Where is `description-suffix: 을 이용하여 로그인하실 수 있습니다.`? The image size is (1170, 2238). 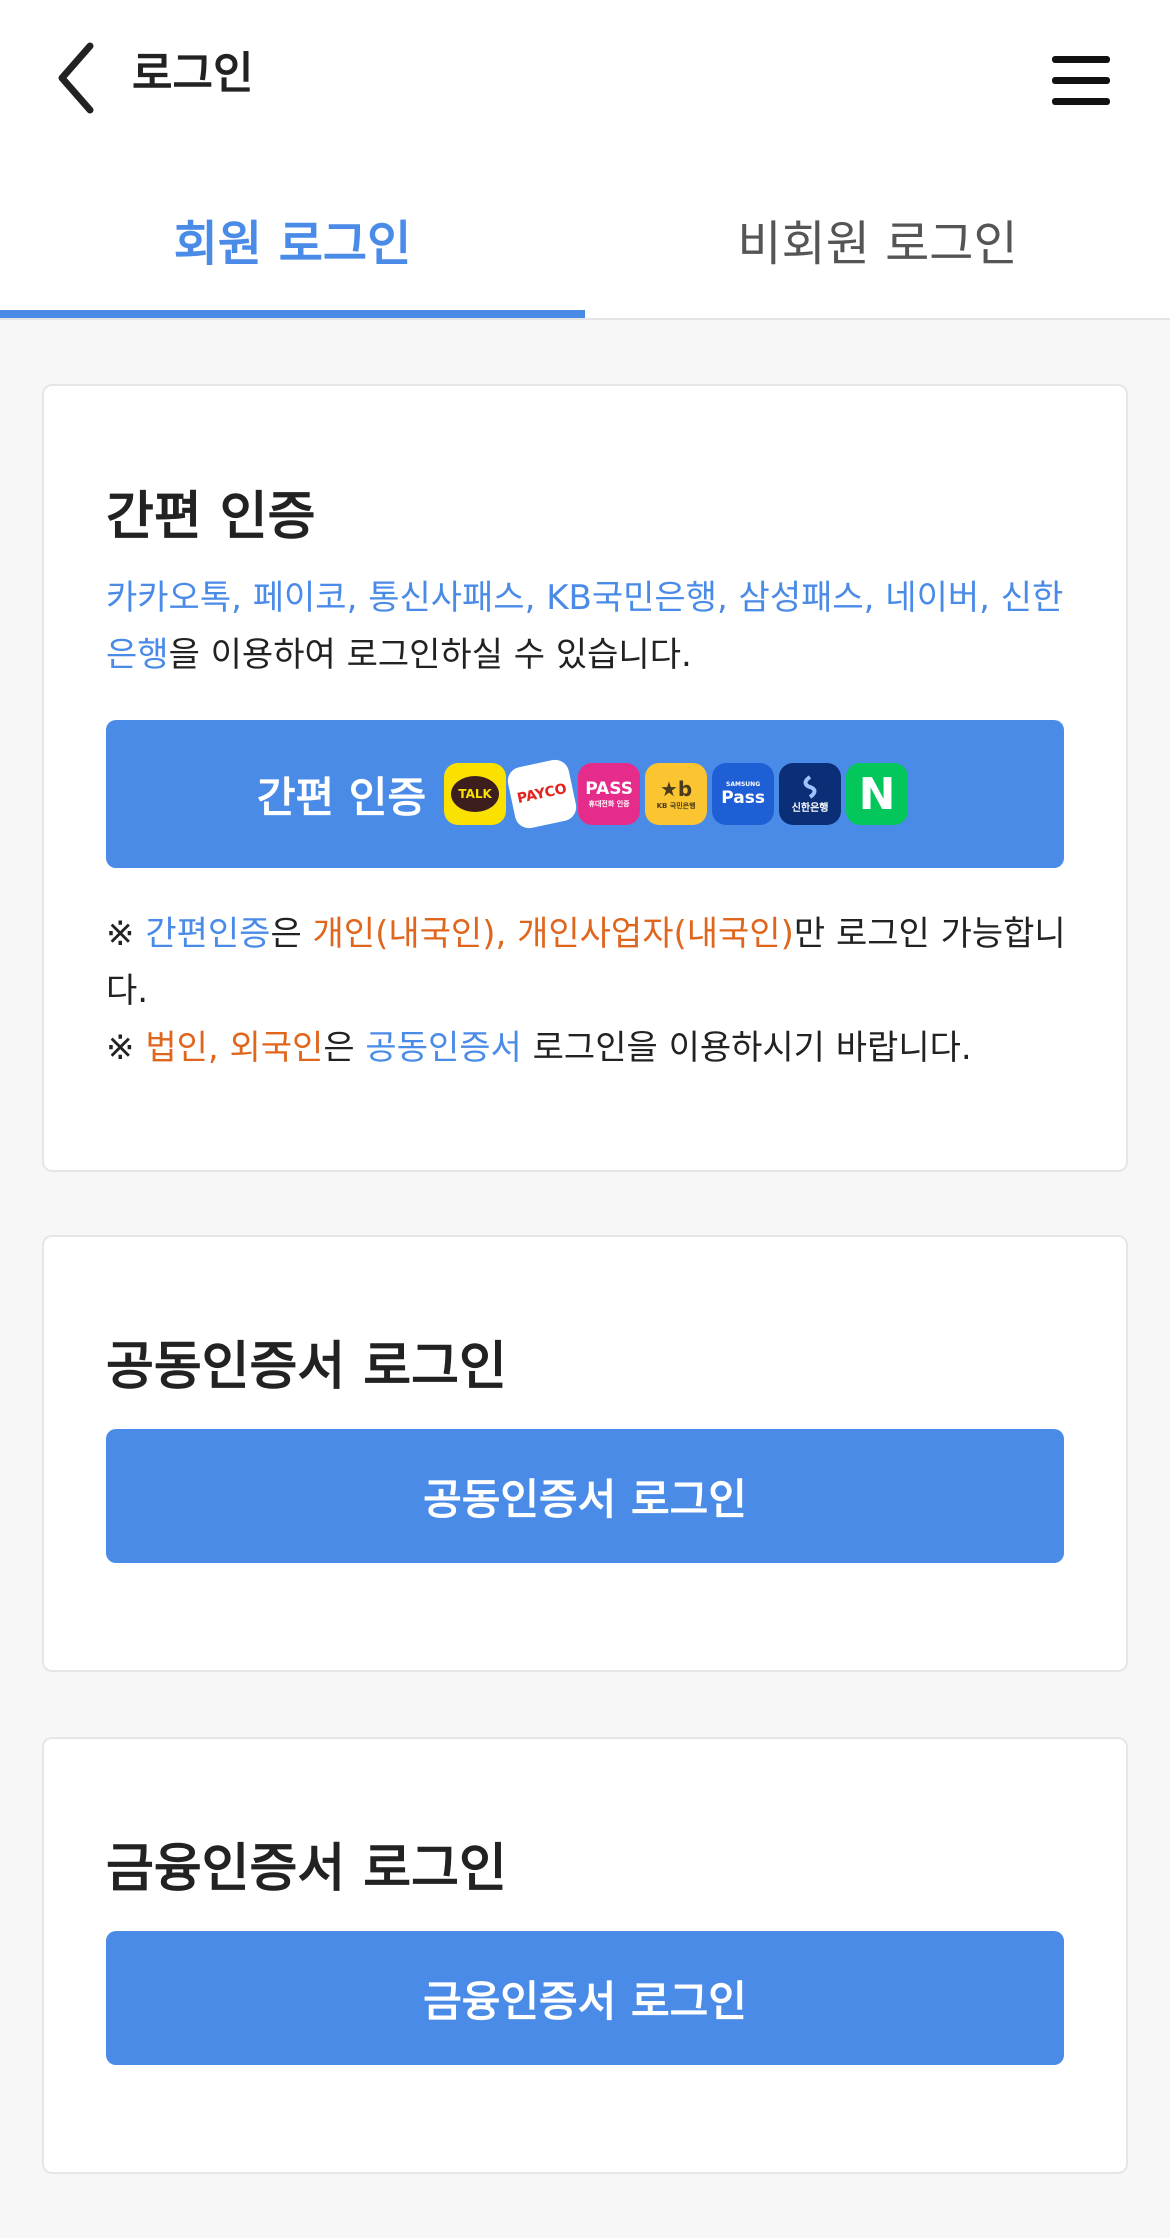 description-suffix: 을 이용하여 로그인하실 수 있습니다. is located at coordinates (430, 655).